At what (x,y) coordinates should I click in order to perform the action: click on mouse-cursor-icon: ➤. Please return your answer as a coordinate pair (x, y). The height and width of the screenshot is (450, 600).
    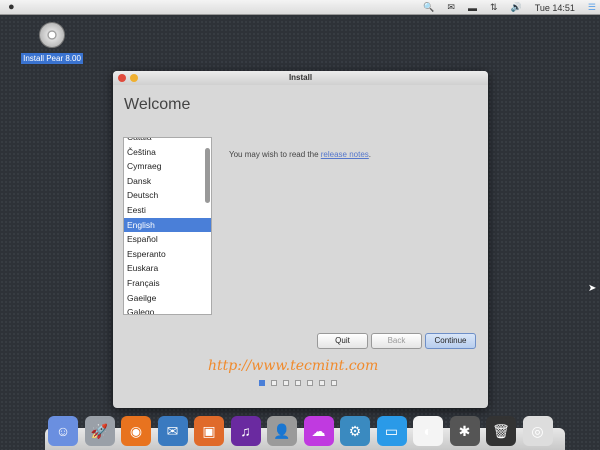
    Looking at the image, I should click on (592, 288).